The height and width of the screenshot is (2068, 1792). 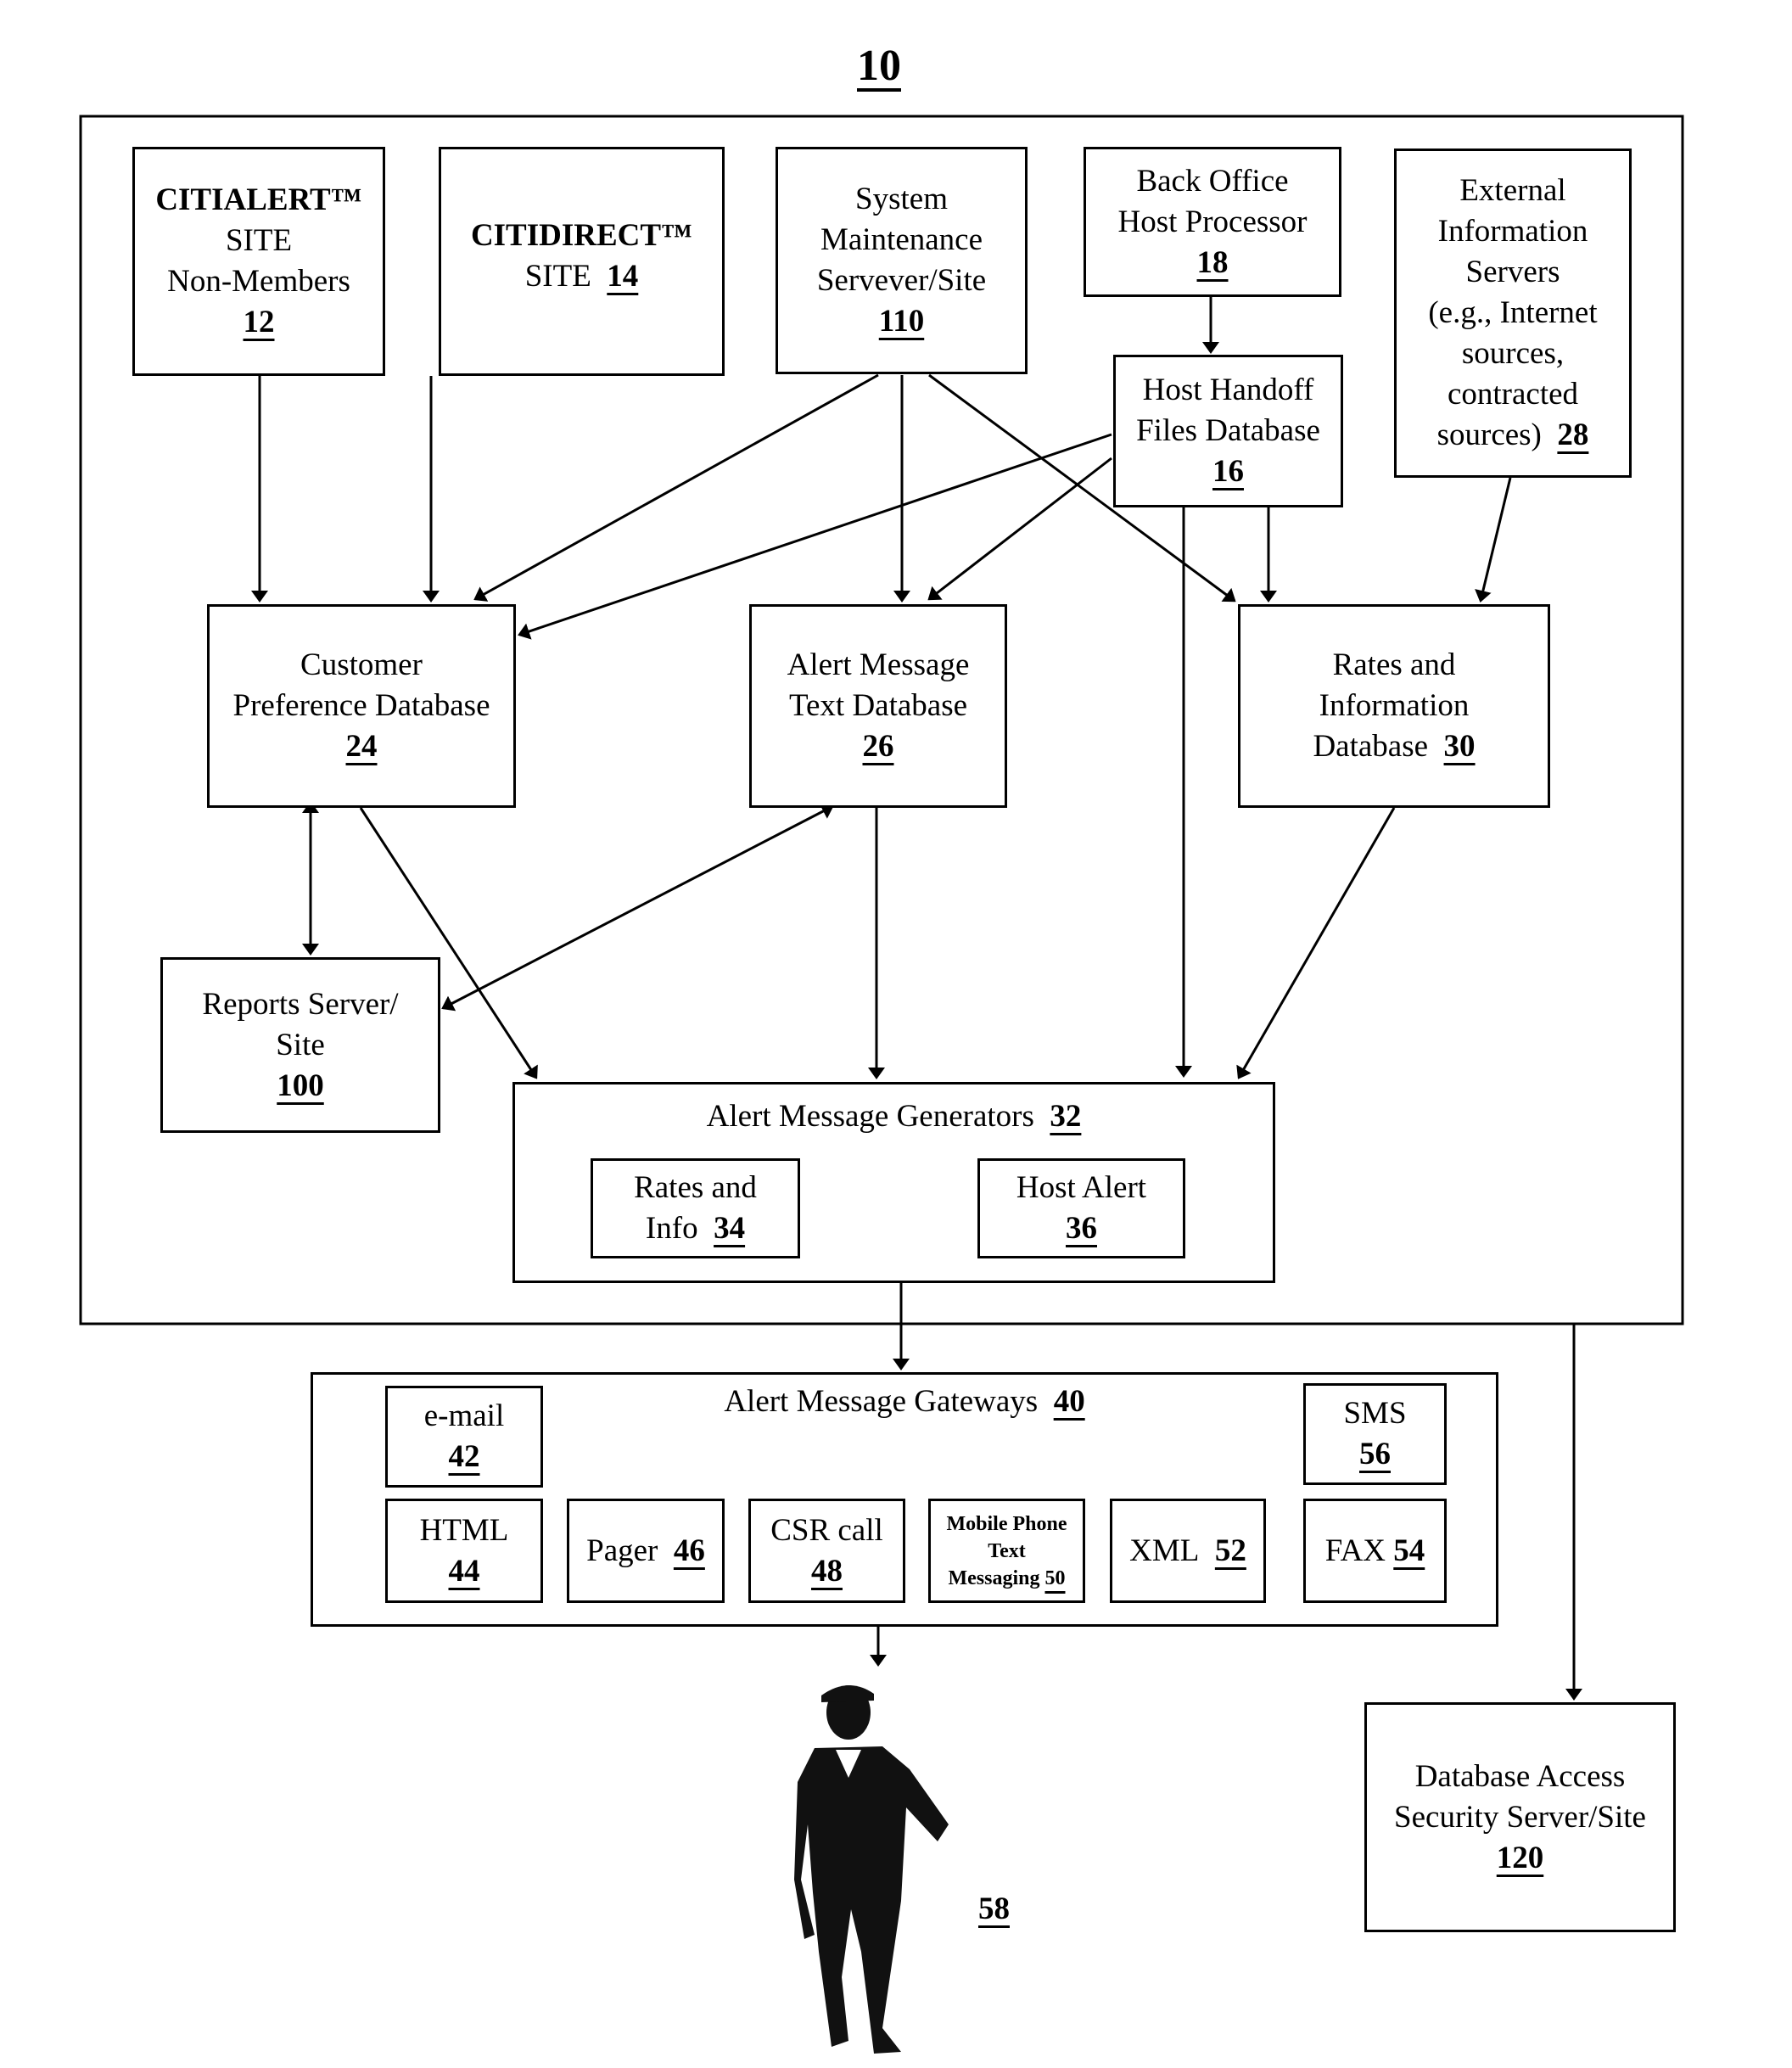 I want to click on dbaccess-line-2: Security Server/Site, so click(x=1520, y=1817).